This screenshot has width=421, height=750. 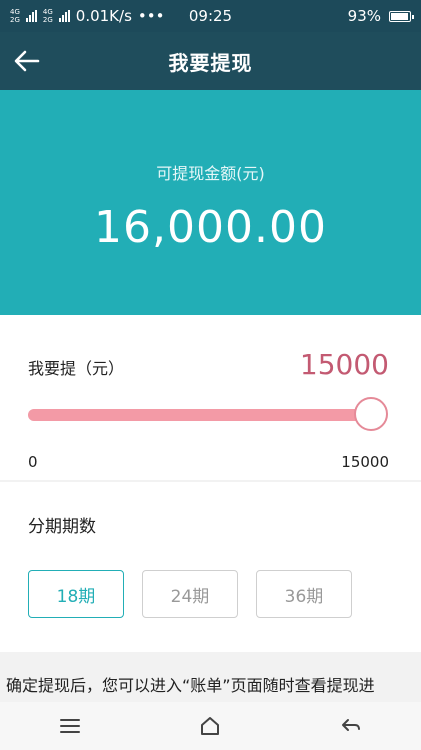 What do you see at coordinates (47, 20) in the screenshot?
I see `network-type-label-4: 2G` at bounding box center [47, 20].